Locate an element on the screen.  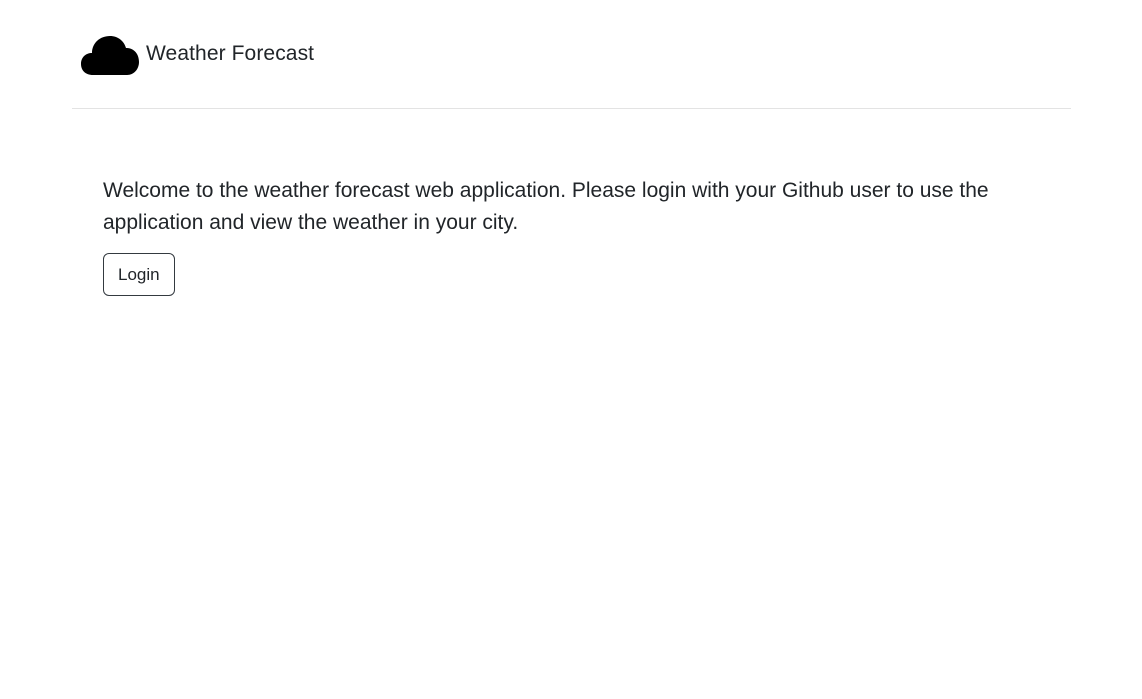
login-button: Login is located at coordinates (139, 274).